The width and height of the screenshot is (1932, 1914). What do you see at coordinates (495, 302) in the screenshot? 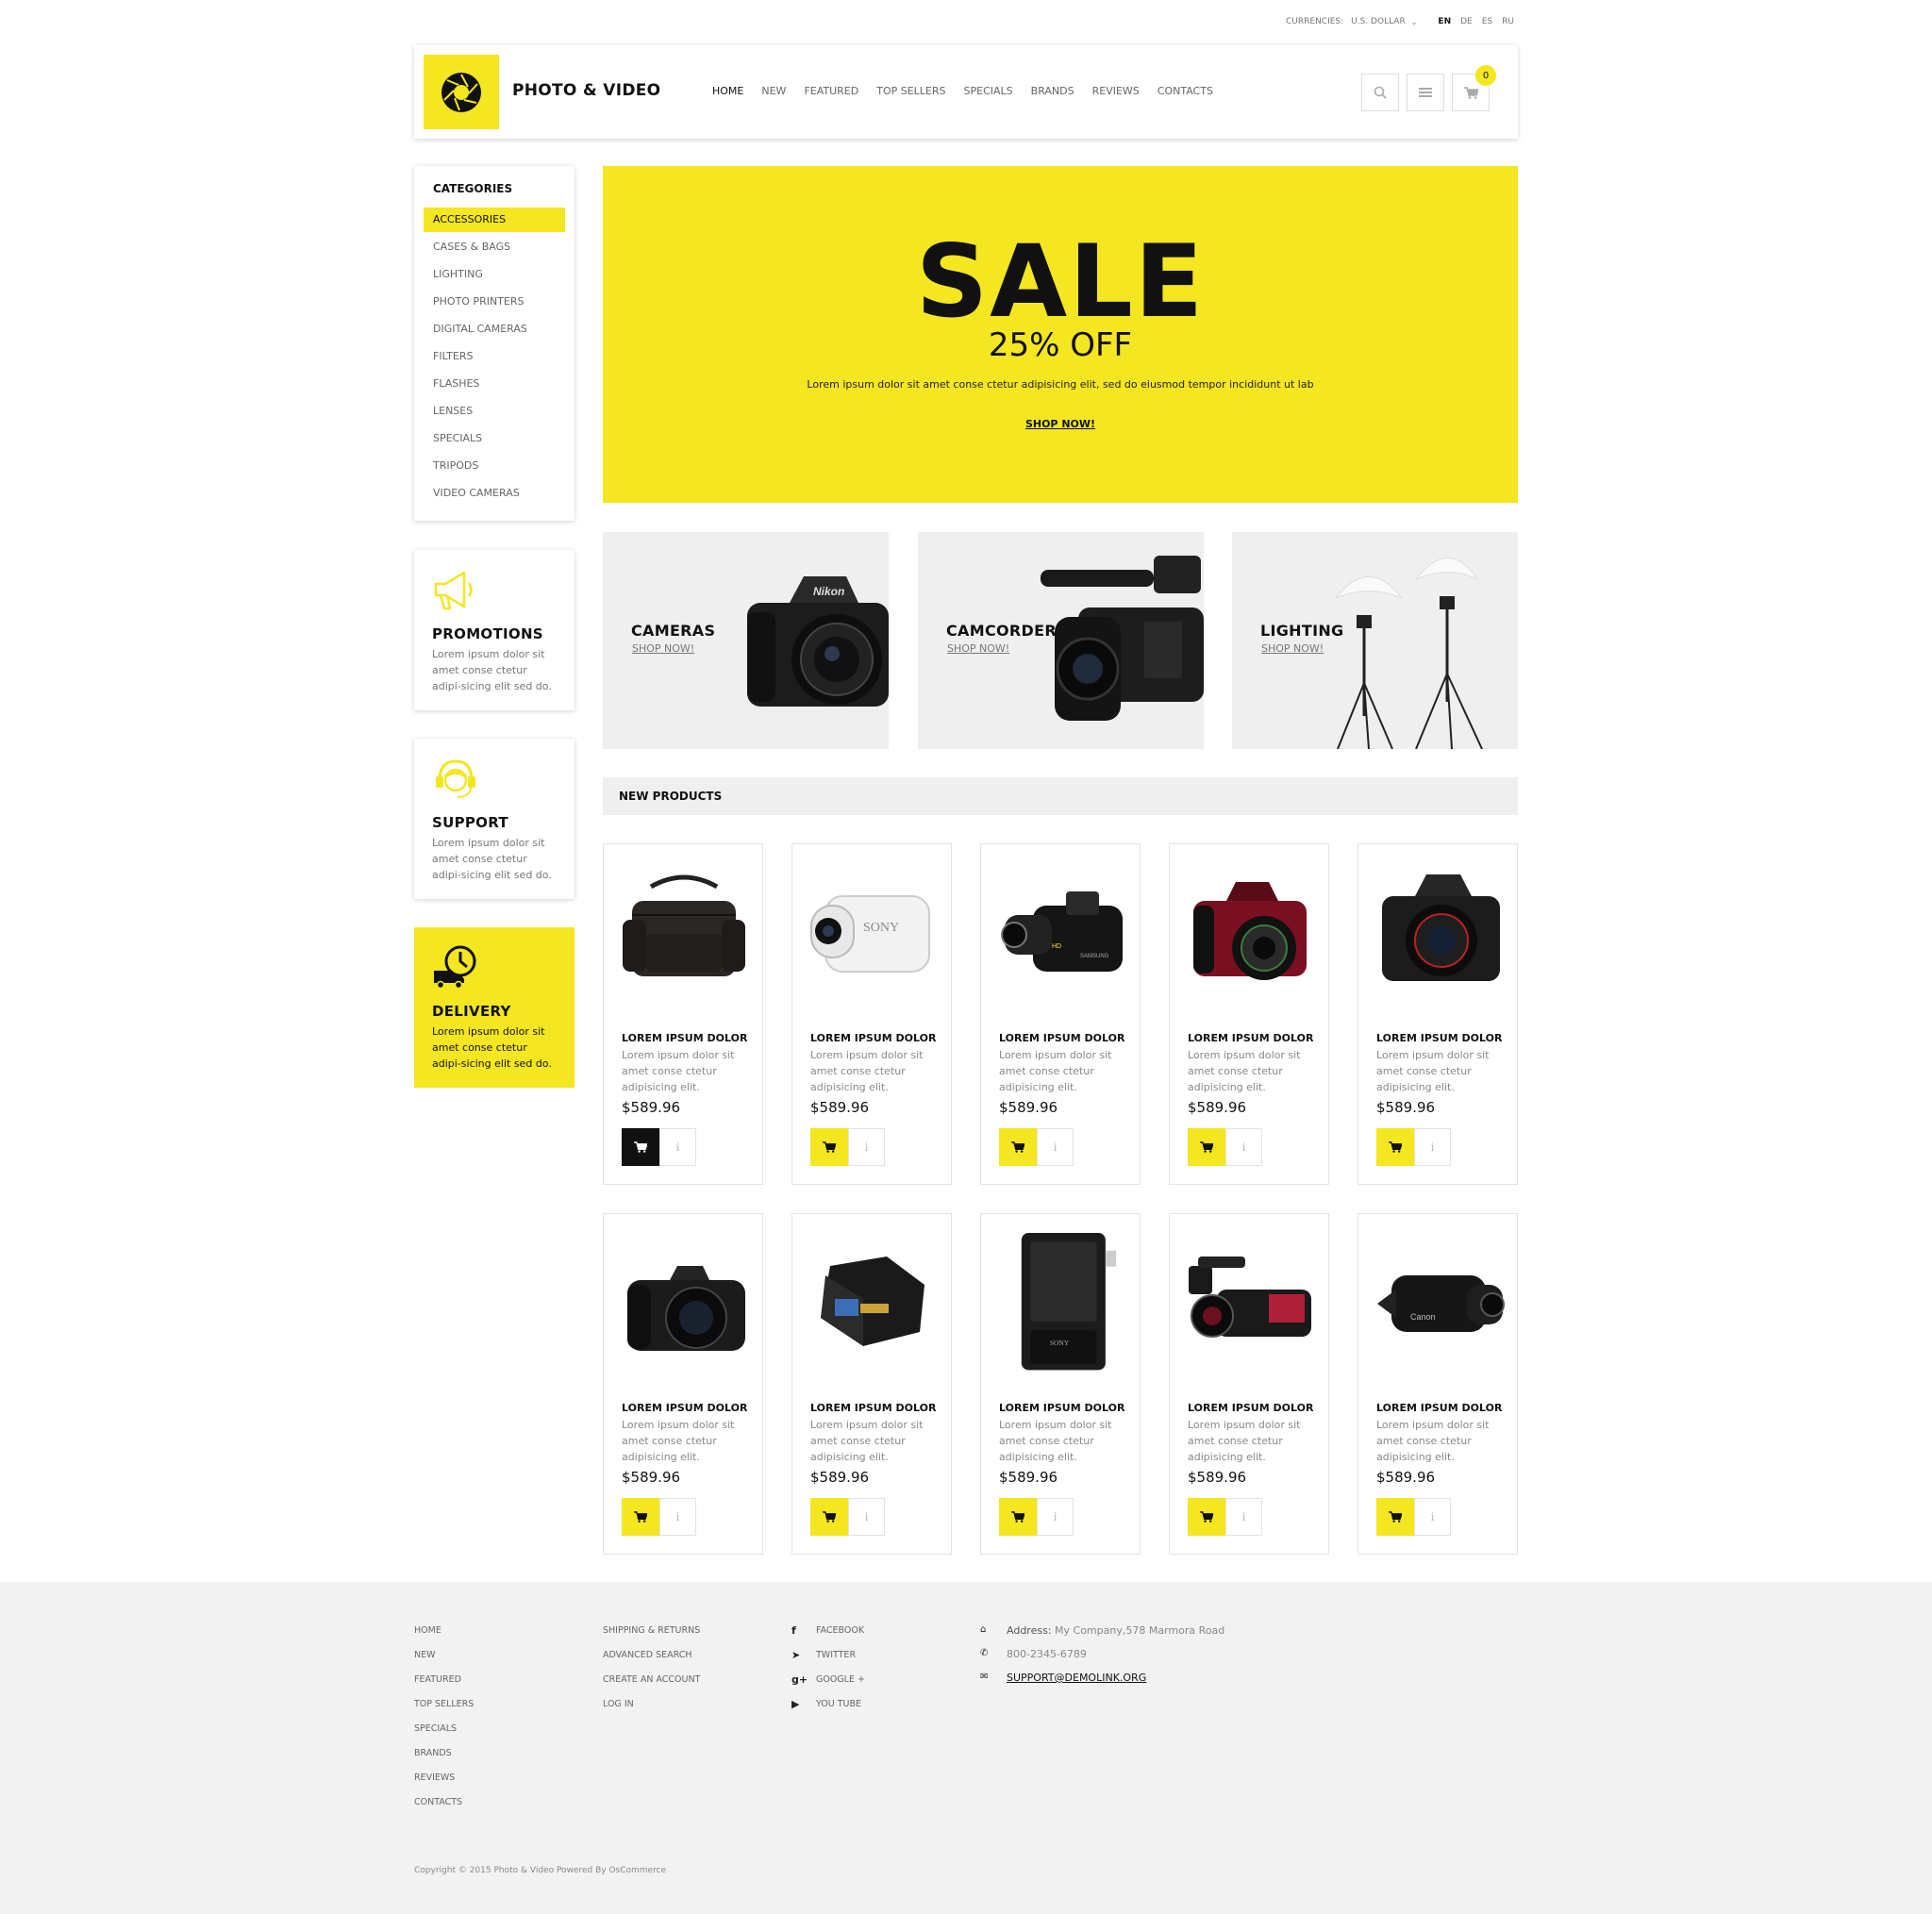
I see `category-photo-printers: PHOTO PRINTERS` at bounding box center [495, 302].